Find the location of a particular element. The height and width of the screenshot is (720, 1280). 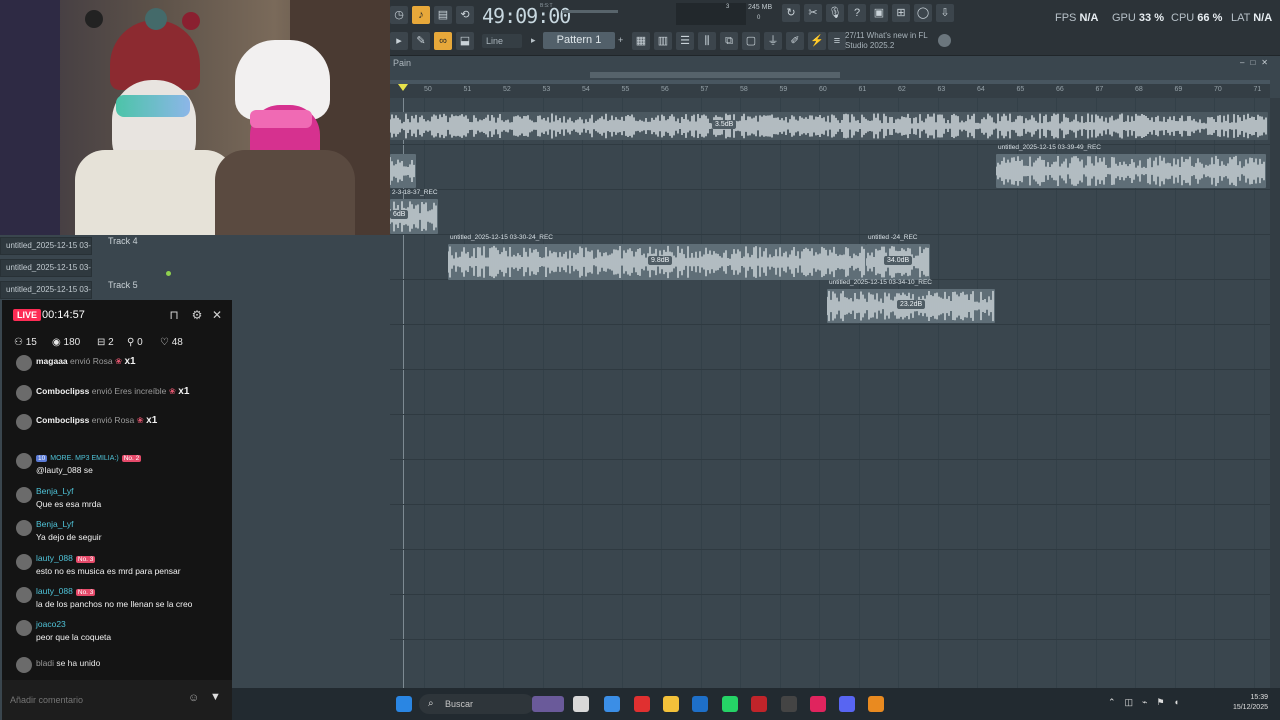

app-icon is located at coordinates (759, 704).